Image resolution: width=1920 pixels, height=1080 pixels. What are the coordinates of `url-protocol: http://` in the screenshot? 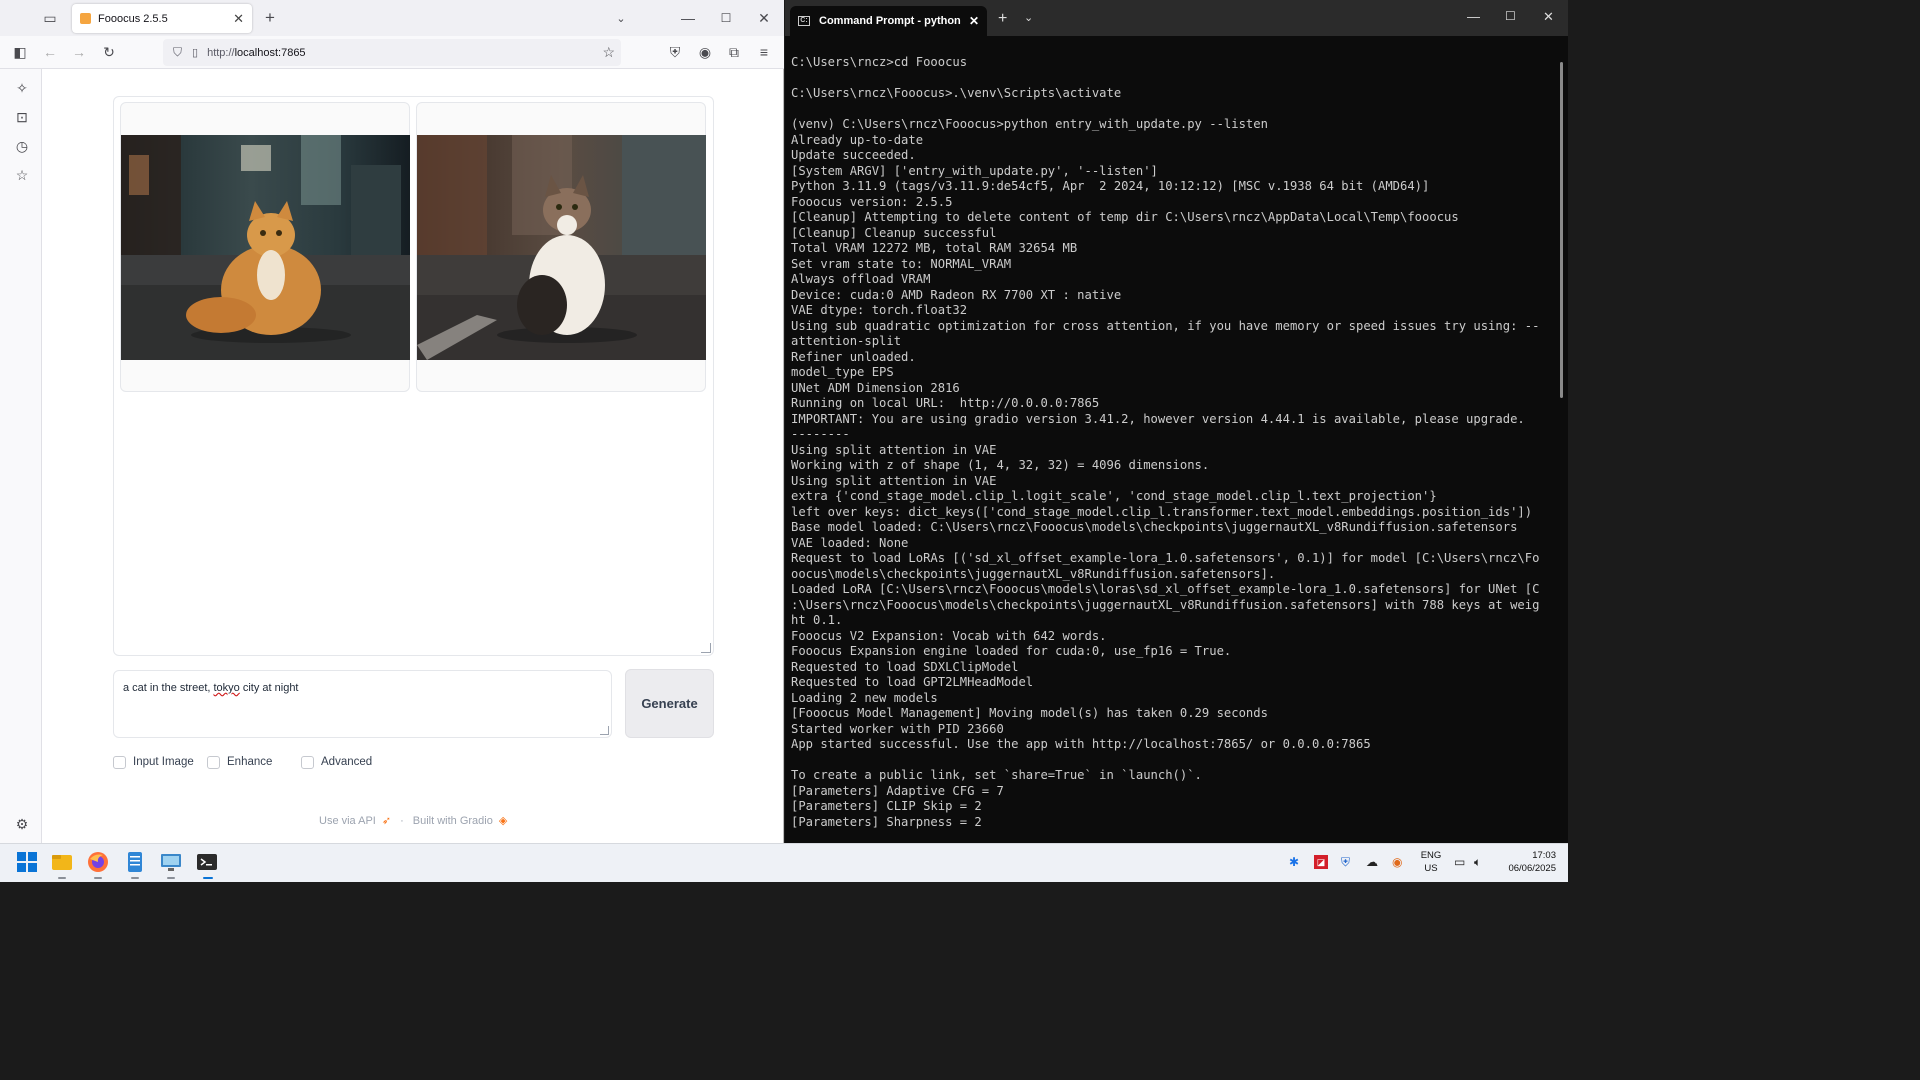 It's located at (221, 52).